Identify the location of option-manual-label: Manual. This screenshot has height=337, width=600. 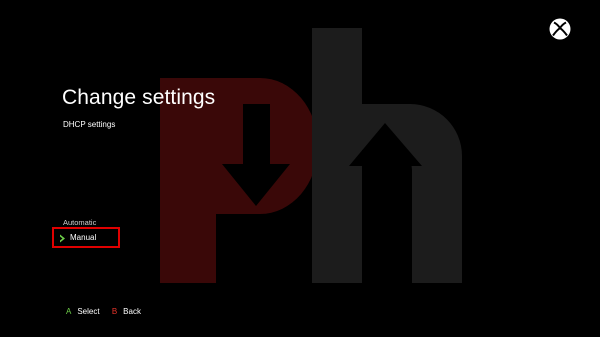
(83, 237).